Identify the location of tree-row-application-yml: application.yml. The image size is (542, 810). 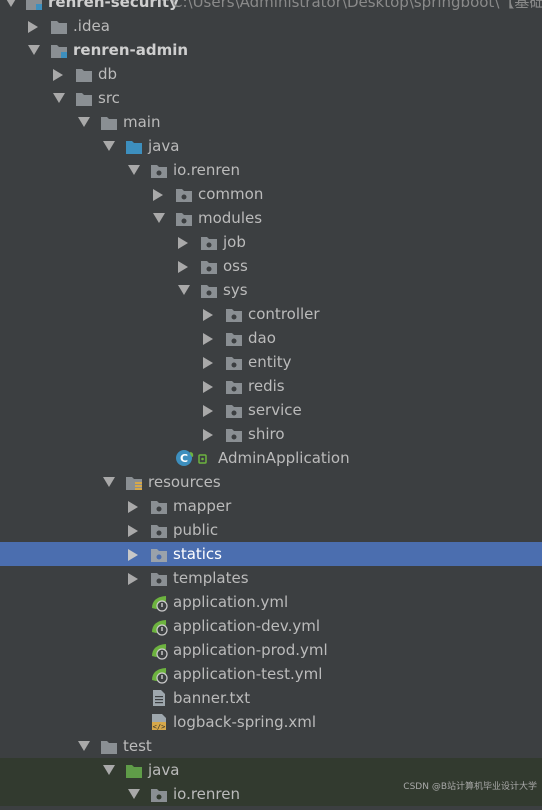
(271, 602).